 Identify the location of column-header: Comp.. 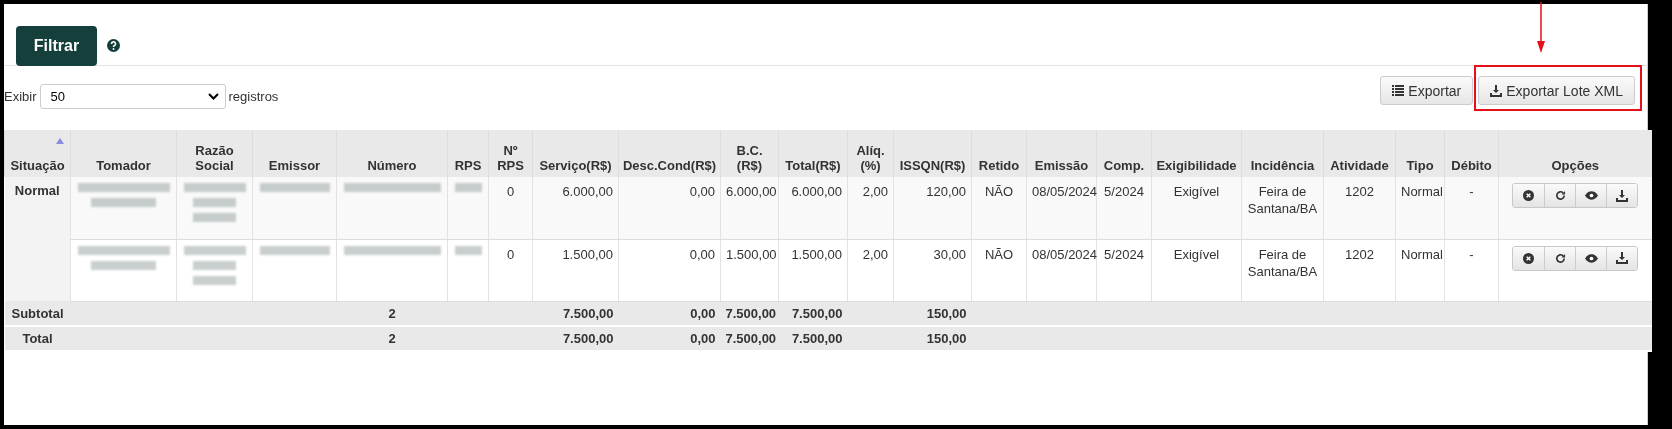
(1124, 153).